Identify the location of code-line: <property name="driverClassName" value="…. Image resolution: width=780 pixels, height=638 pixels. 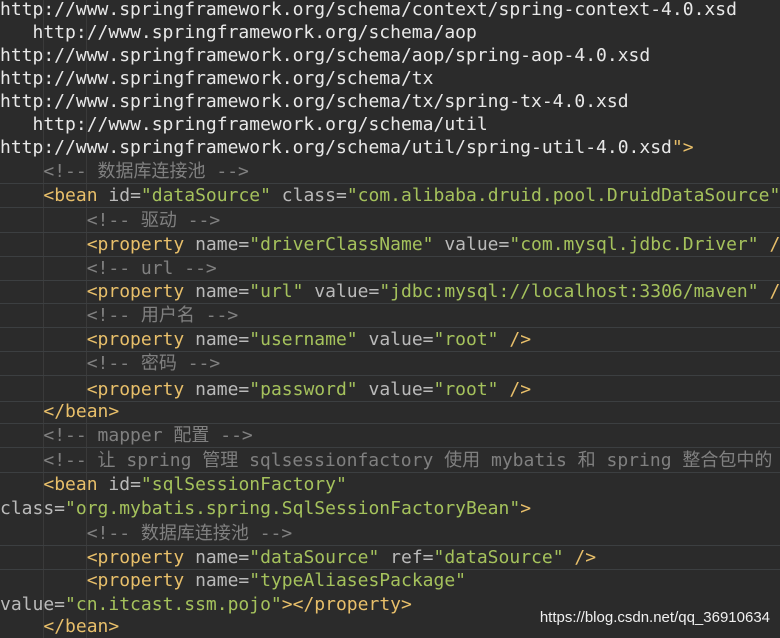
(390, 245).